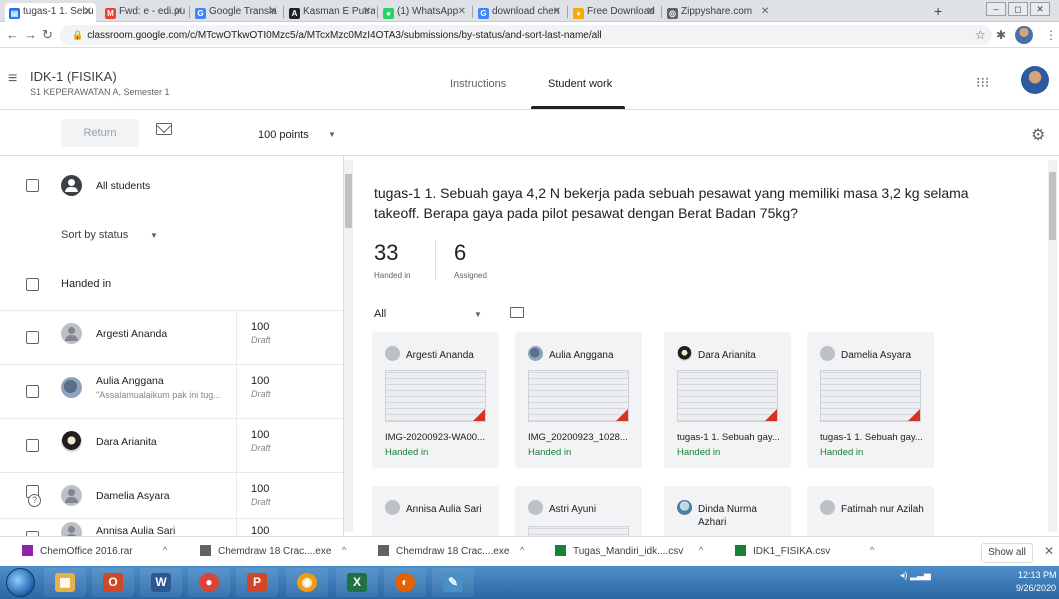 The image size is (1059, 599). I want to click on minimize-button: –, so click(996, 9).